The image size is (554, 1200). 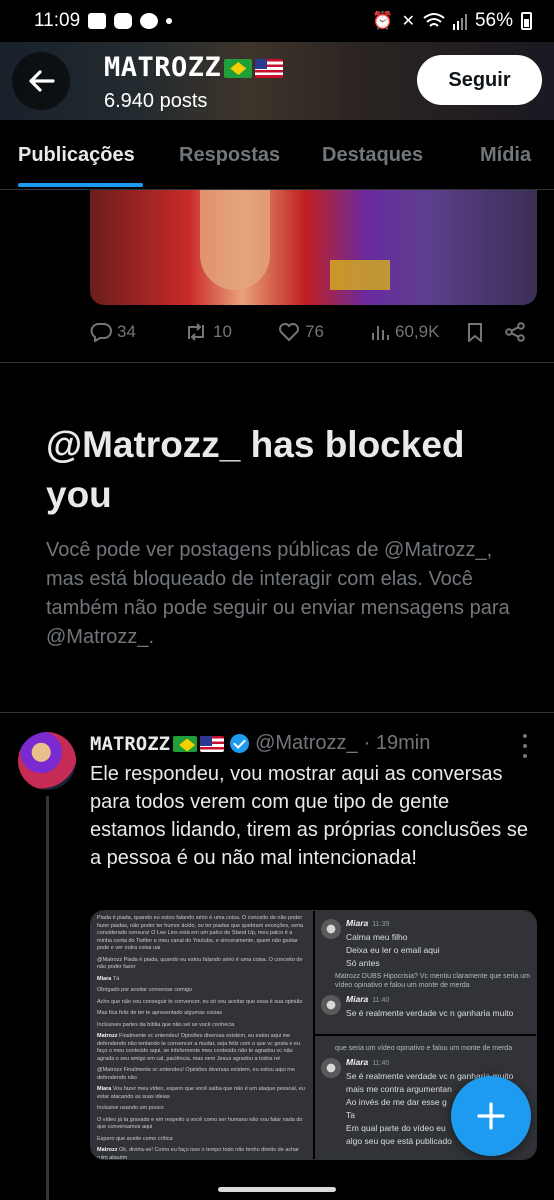 I want to click on chat-message: Inclusive usando um pouco, so click(x=202, y=1109).